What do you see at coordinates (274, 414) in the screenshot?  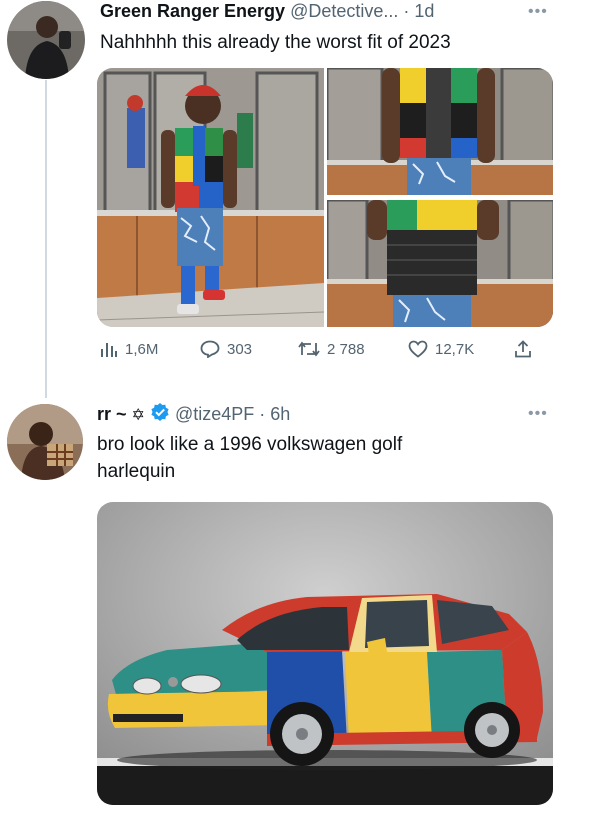 I see `tweet2-timestamp: · 6h` at bounding box center [274, 414].